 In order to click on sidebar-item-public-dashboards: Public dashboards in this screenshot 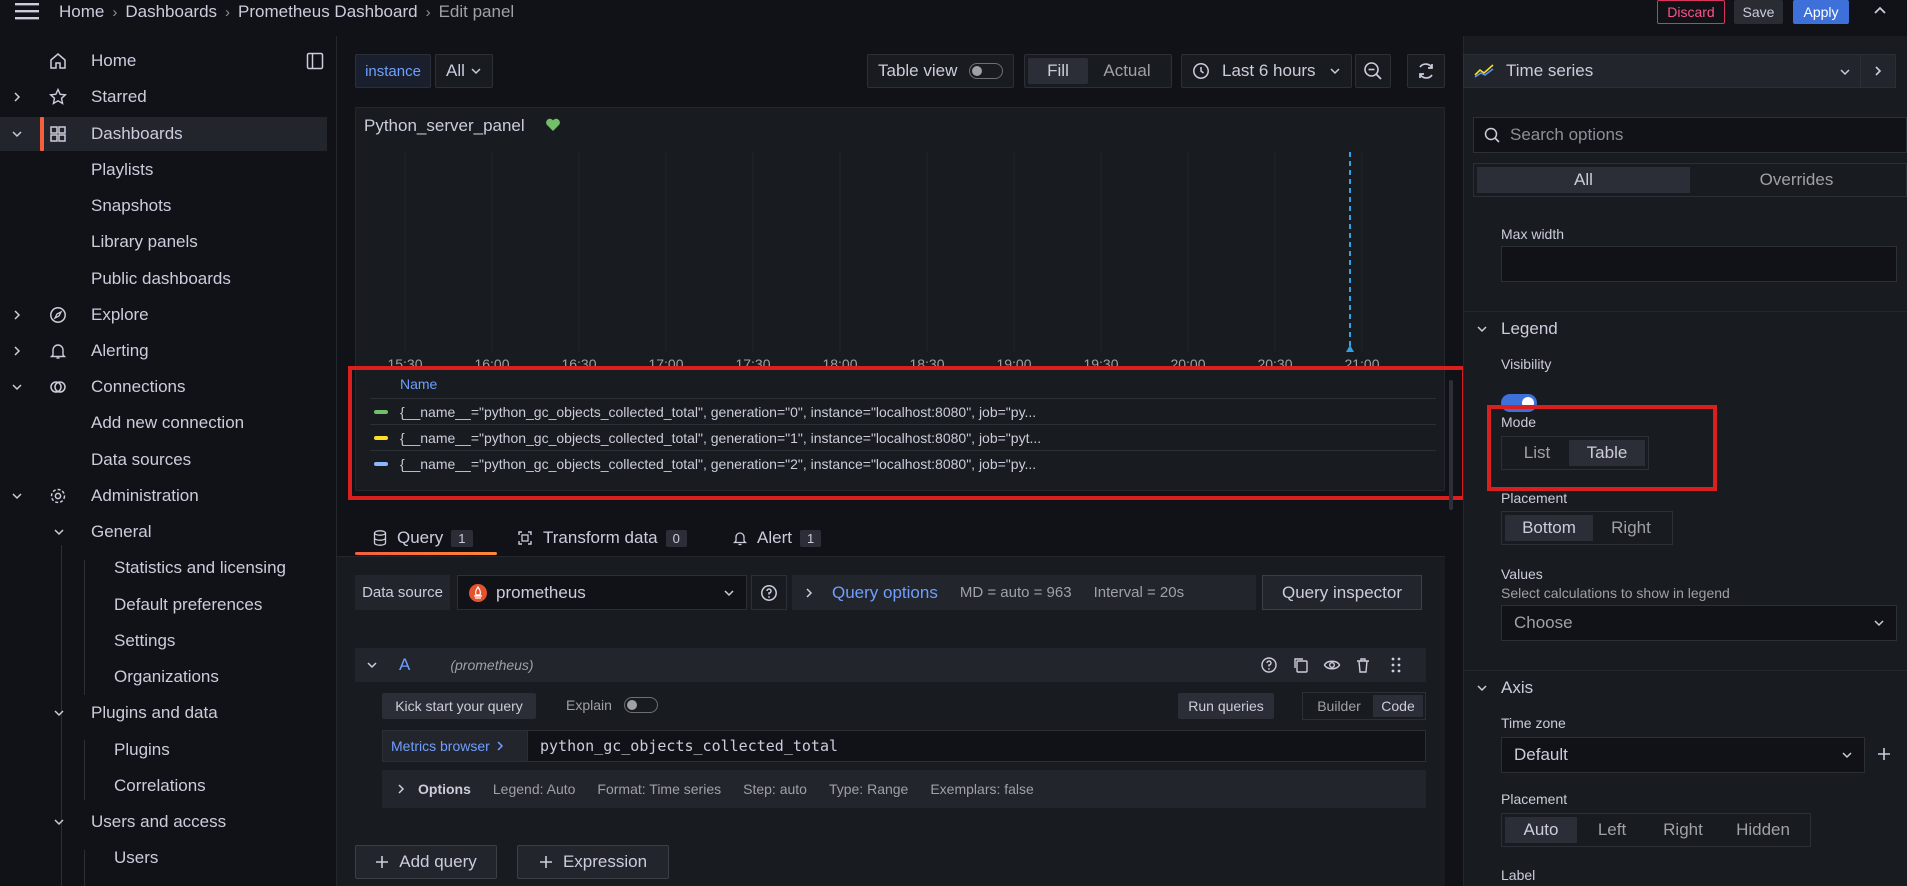, I will do `click(163, 279)`.